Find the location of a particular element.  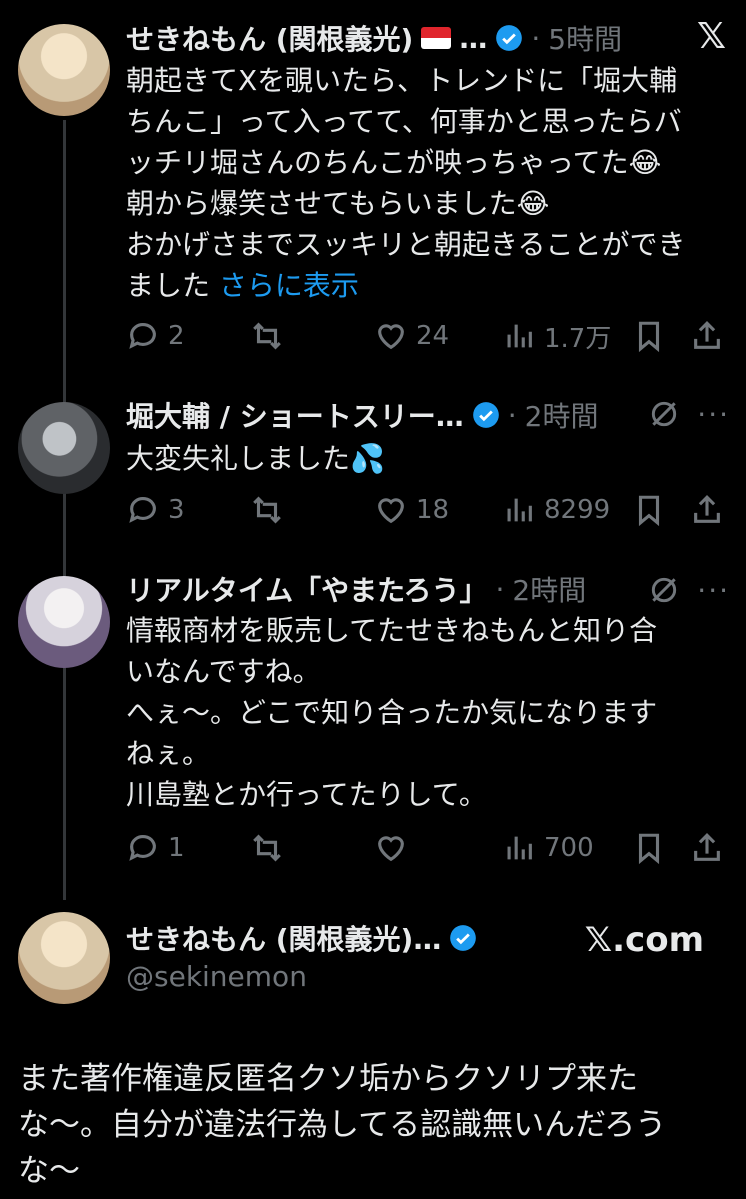

tweet-header: 堀大輔 / ショートスリー… · 2時間 is located at coordinates (362, 415).